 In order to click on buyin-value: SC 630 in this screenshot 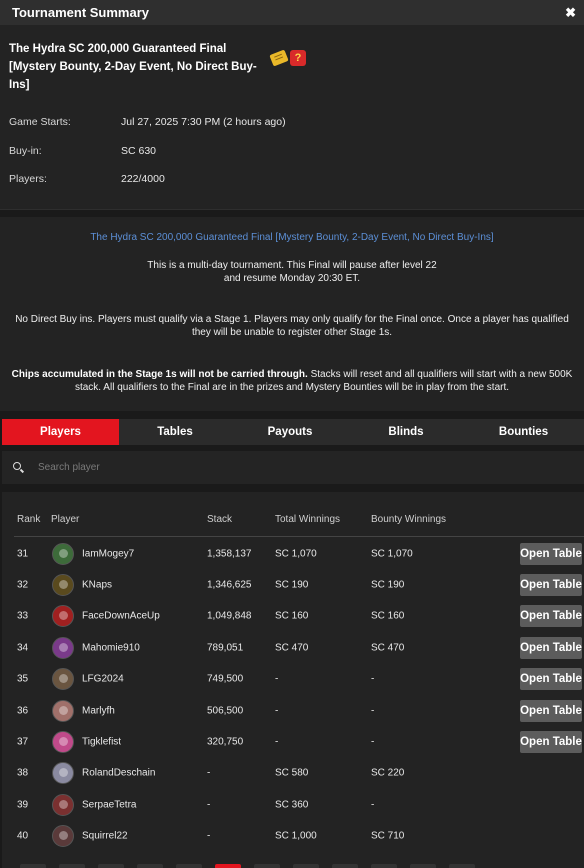, I will do `click(139, 150)`.